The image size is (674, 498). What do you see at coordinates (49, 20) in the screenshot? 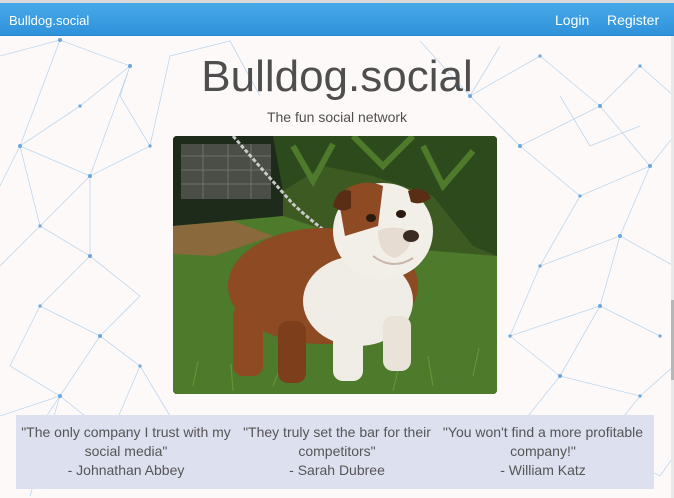
I see `brand-link: Bulldog.social` at bounding box center [49, 20].